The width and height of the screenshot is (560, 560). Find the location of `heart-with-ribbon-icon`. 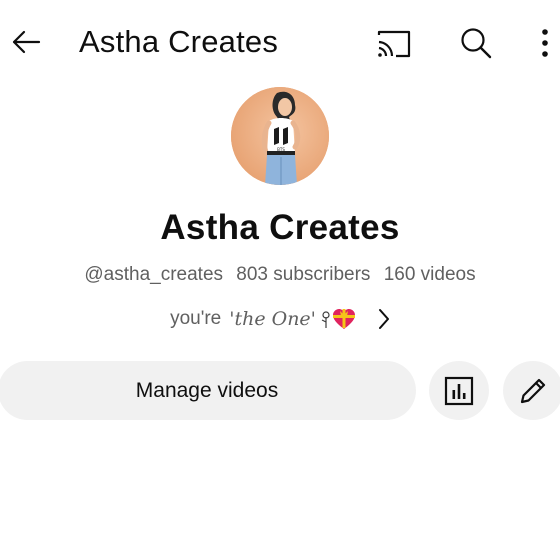

heart-with-ribbon-icon is located at coordinates (343, 319).